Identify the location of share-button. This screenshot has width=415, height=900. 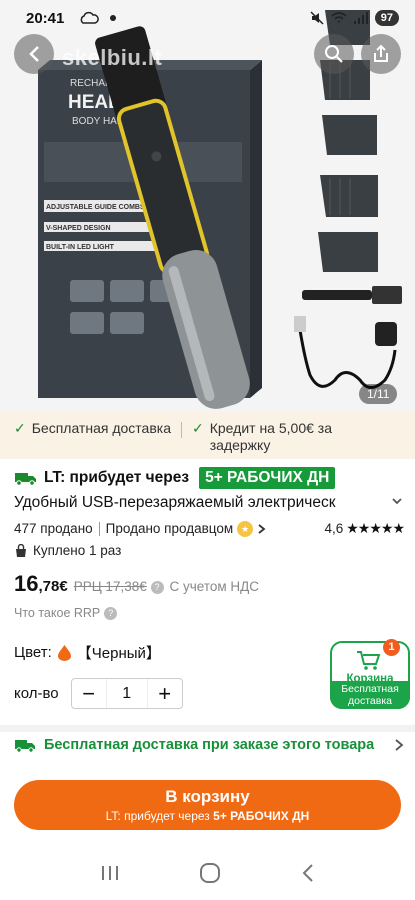
(381, 54).